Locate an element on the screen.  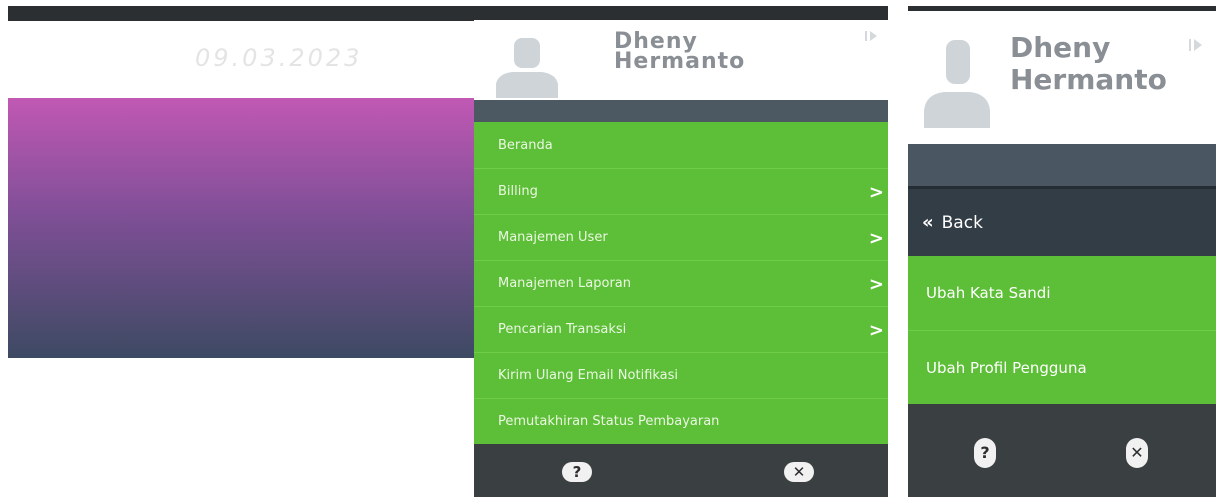
user-profile-header: Dheny Hermanto is located at coordinates (681, 60).